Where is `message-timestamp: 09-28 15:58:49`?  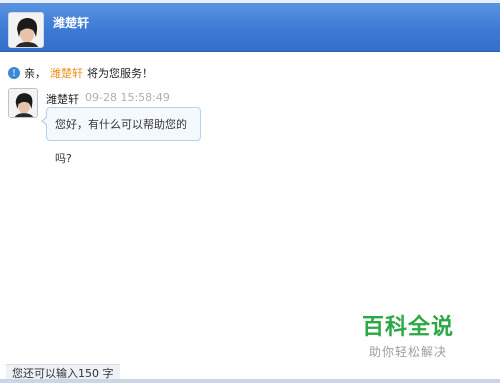 message-timestamp: 09-28 15:58:49 is located at coordinates (127, 97).